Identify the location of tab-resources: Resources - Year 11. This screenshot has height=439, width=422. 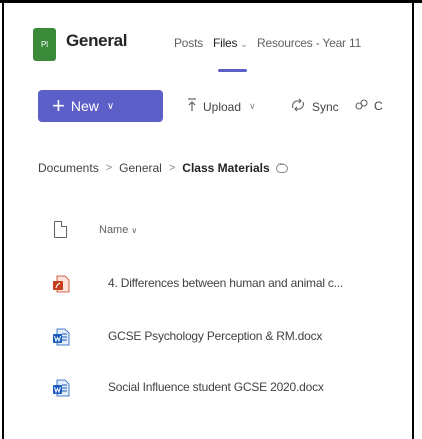
(309, 43).